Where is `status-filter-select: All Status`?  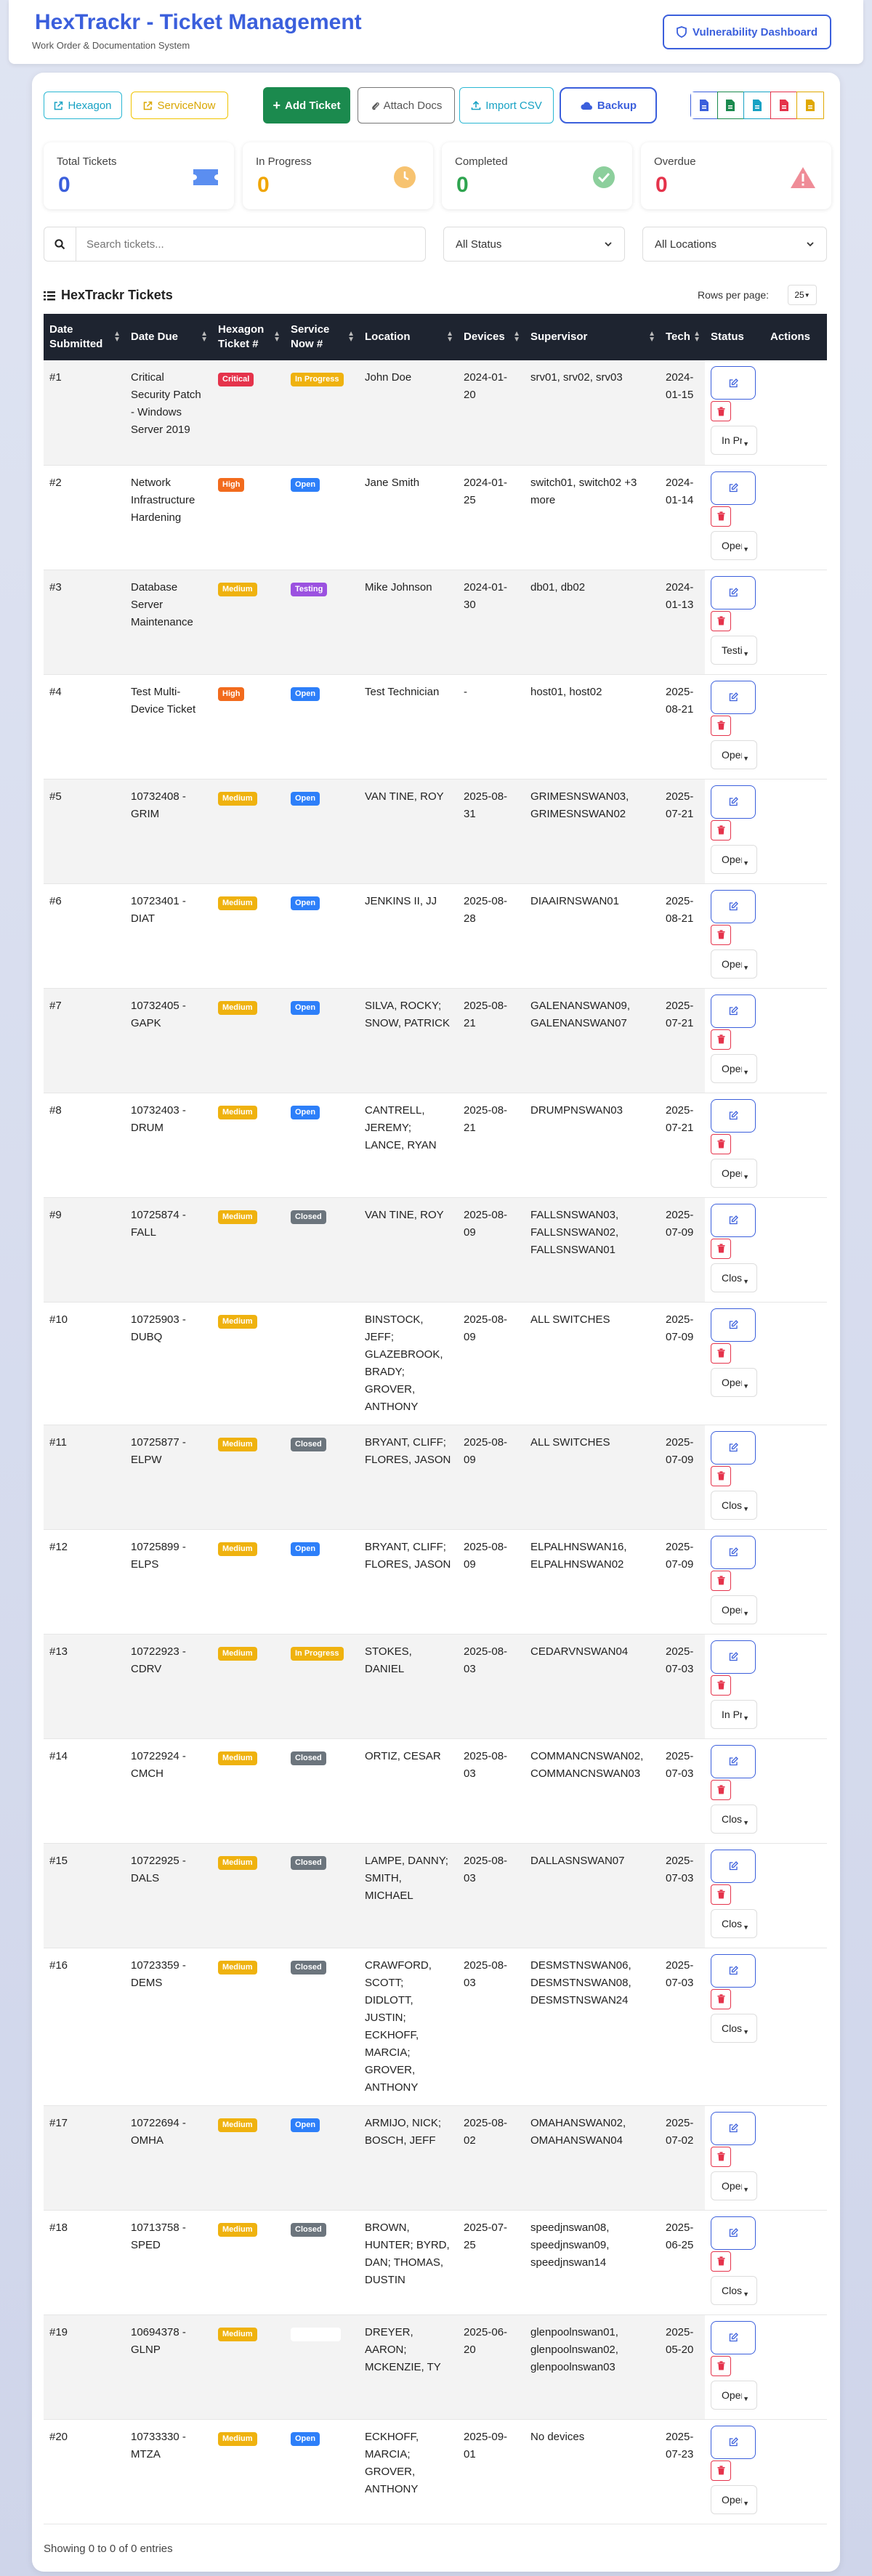
status-filter-select: All Status is located at coordinates (534, 244).